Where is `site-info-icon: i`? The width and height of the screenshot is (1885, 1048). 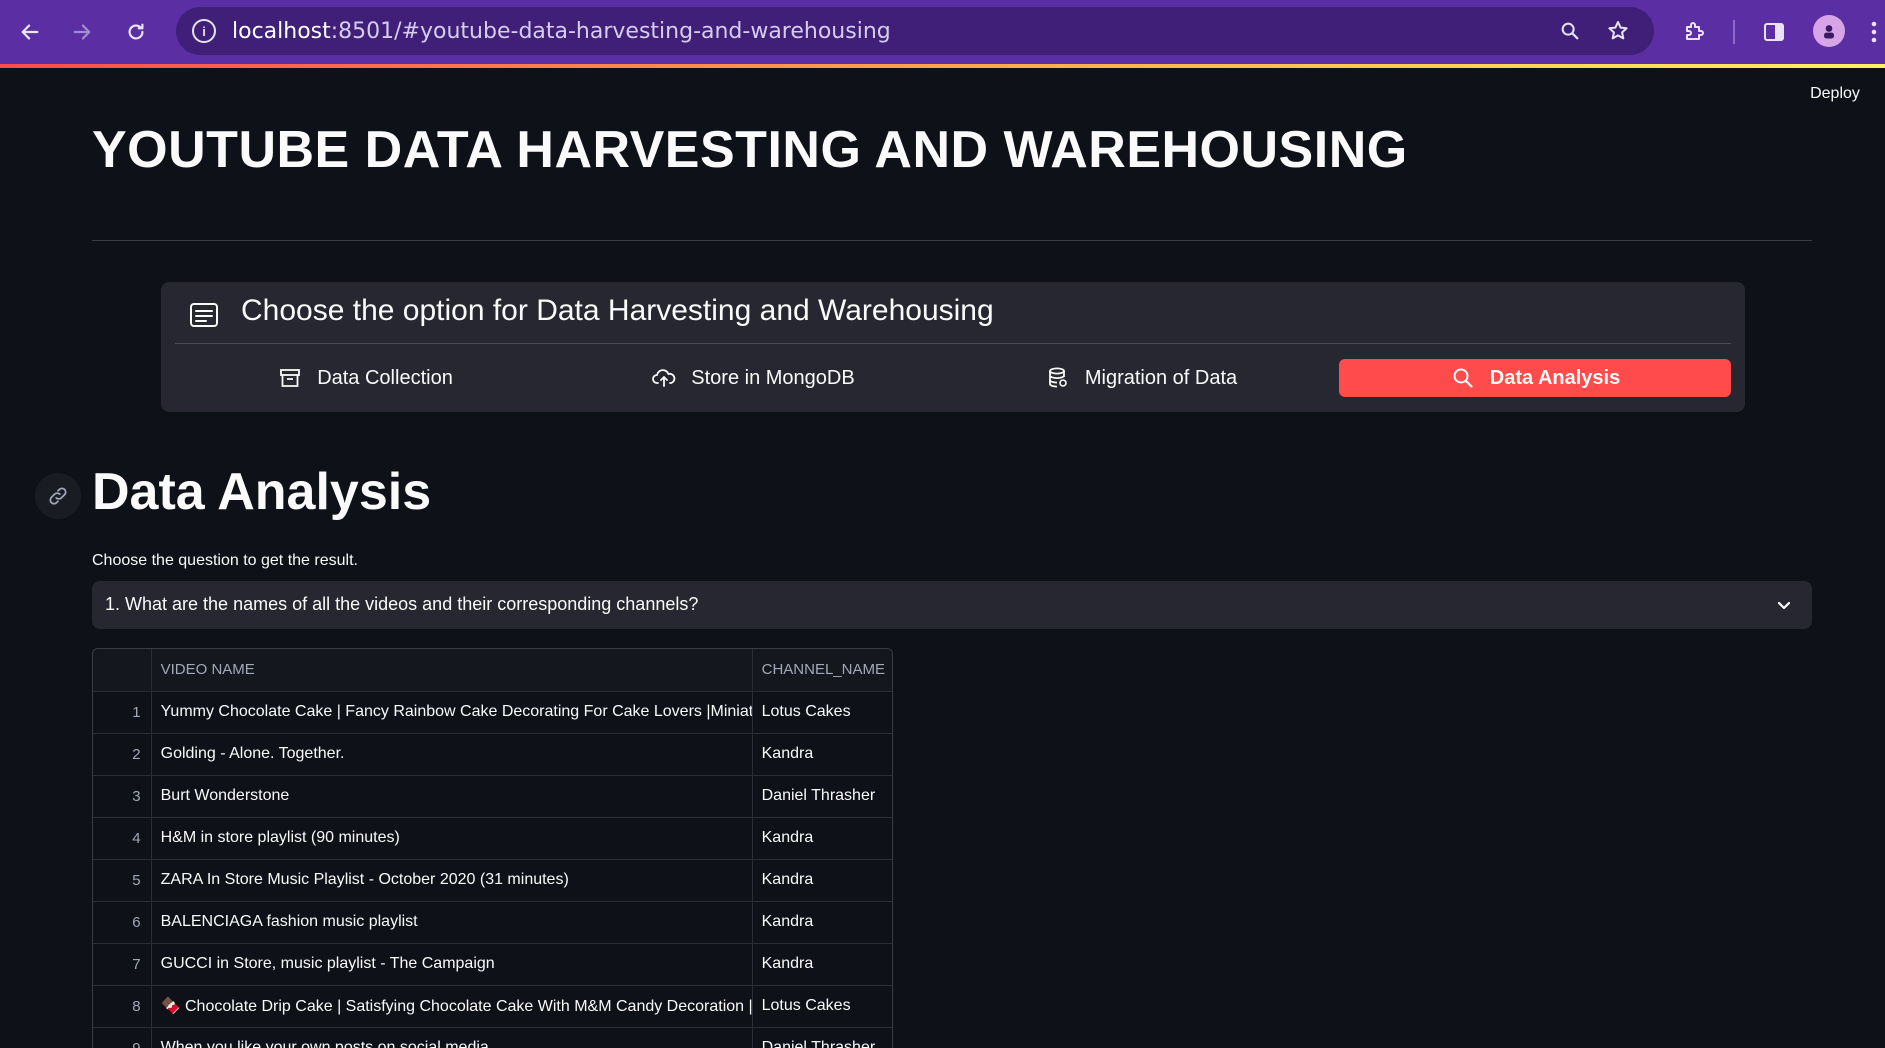 site-info-icon: i is located at coordinates (204, 31).